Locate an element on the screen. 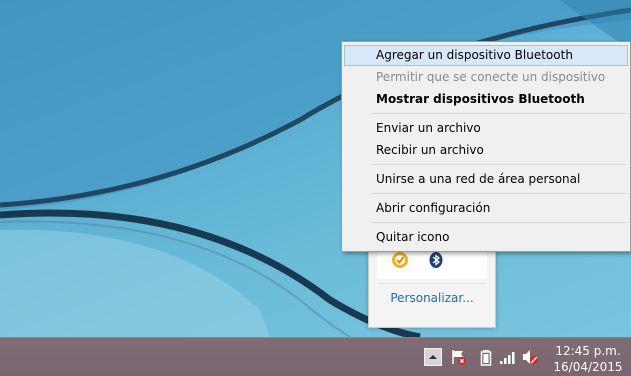  menu-item-add-bluetooth-device: Agregar un dispositivo Bluetooth is located at coordinates (486, 55).